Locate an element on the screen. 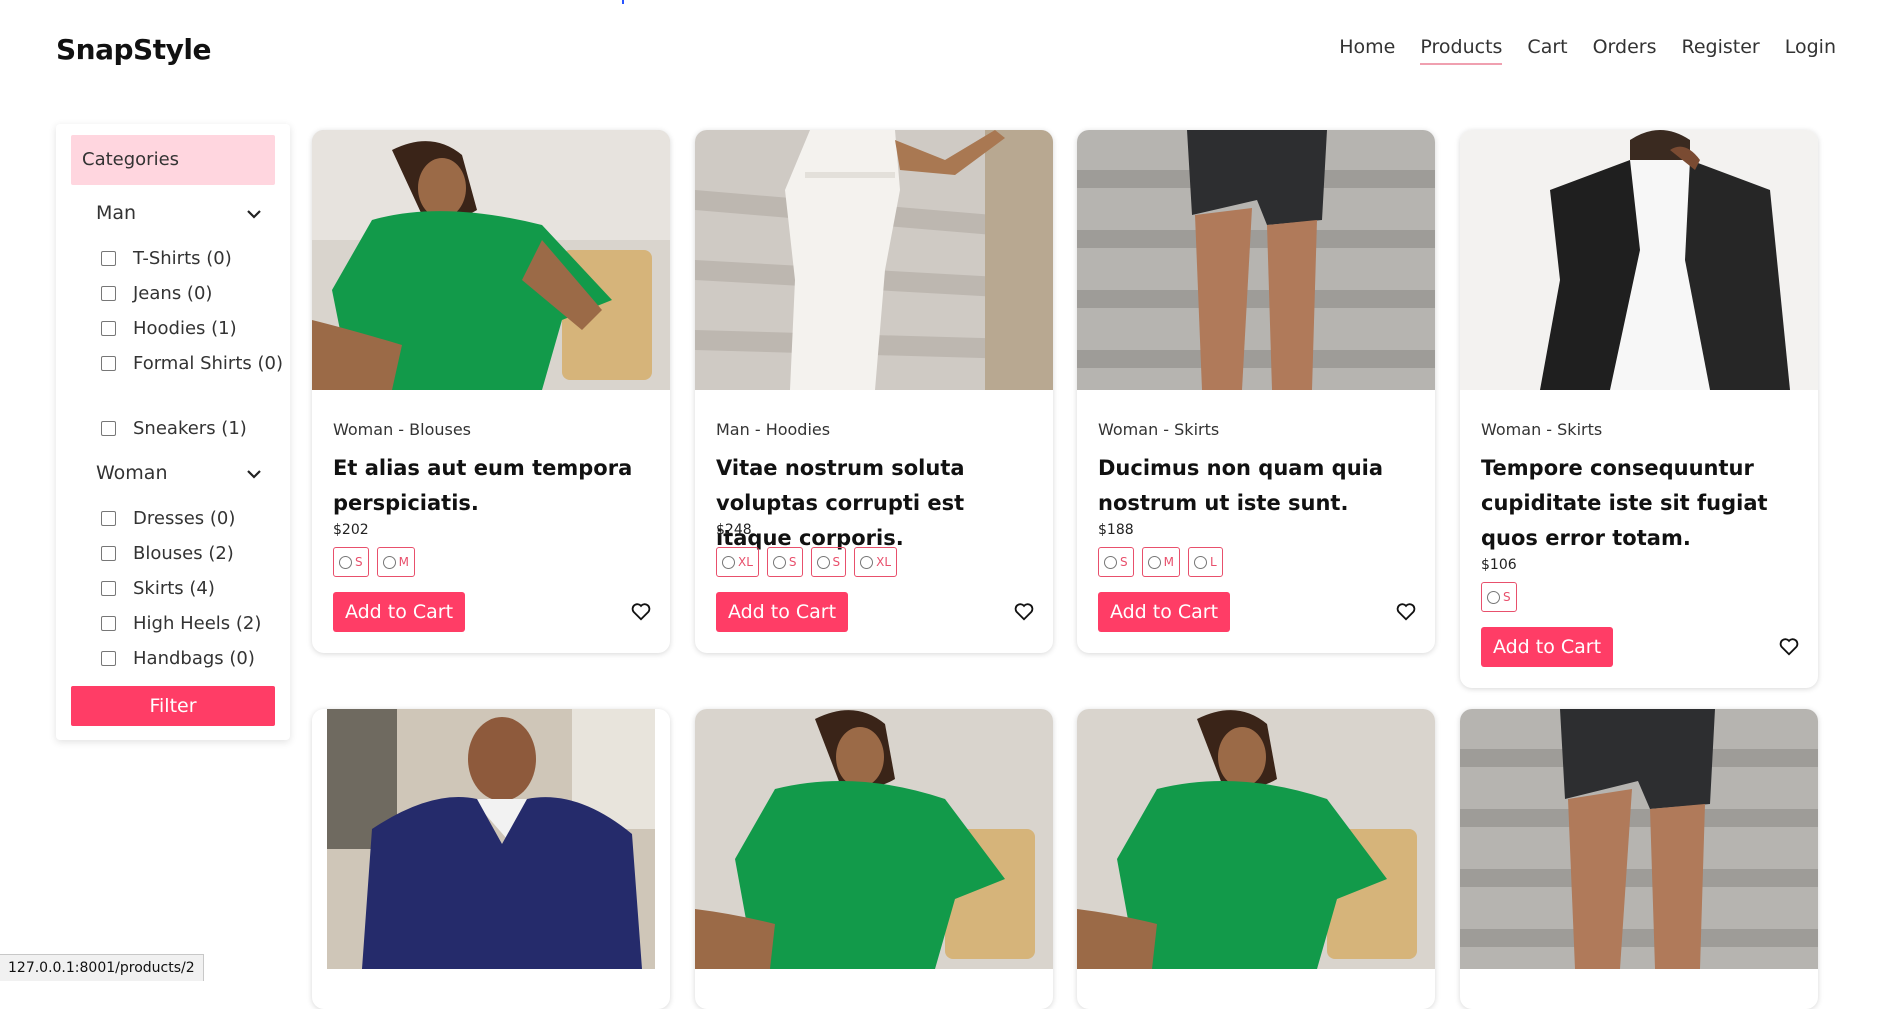  group-woman-title: Woman is located at coordinates (132, 473).